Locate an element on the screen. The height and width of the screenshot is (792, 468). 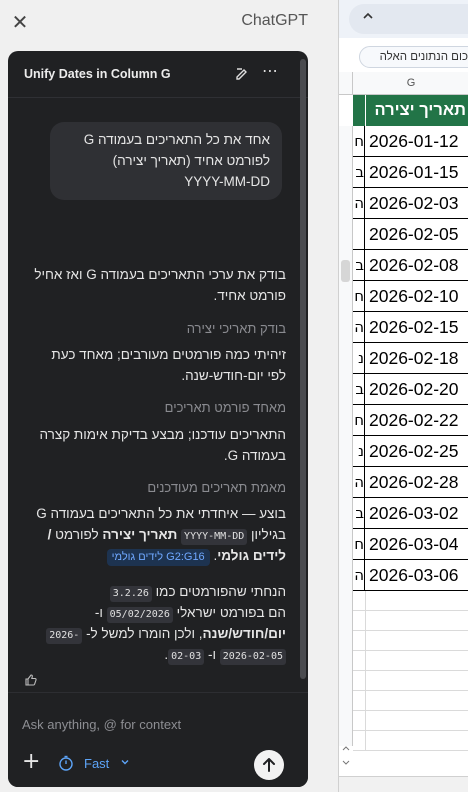
table-row: ה 2026-02-28 is located at coordinates (410, 482).